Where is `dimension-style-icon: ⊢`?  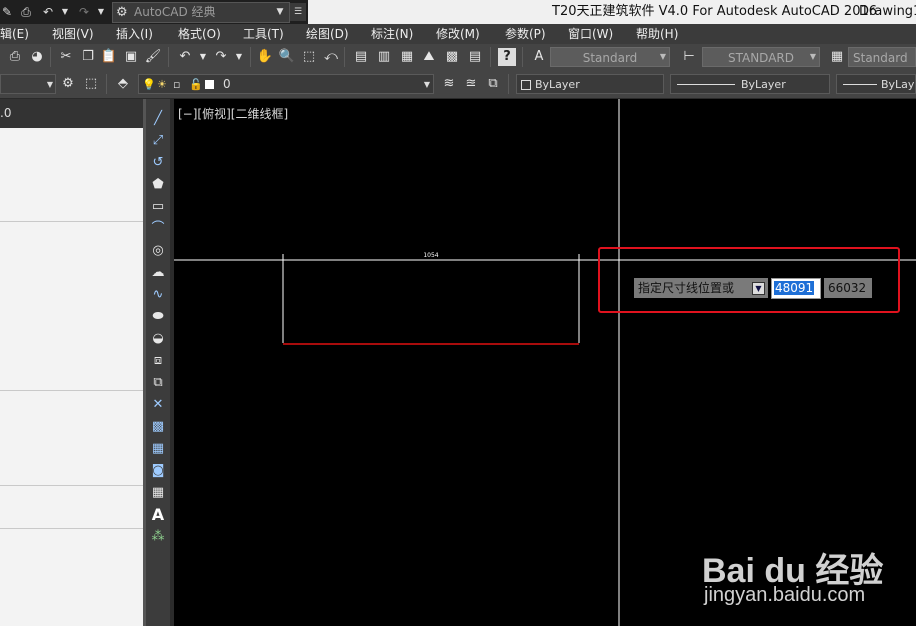
dimension-style-icon: ⊢ is located at coordinates (689, 57).